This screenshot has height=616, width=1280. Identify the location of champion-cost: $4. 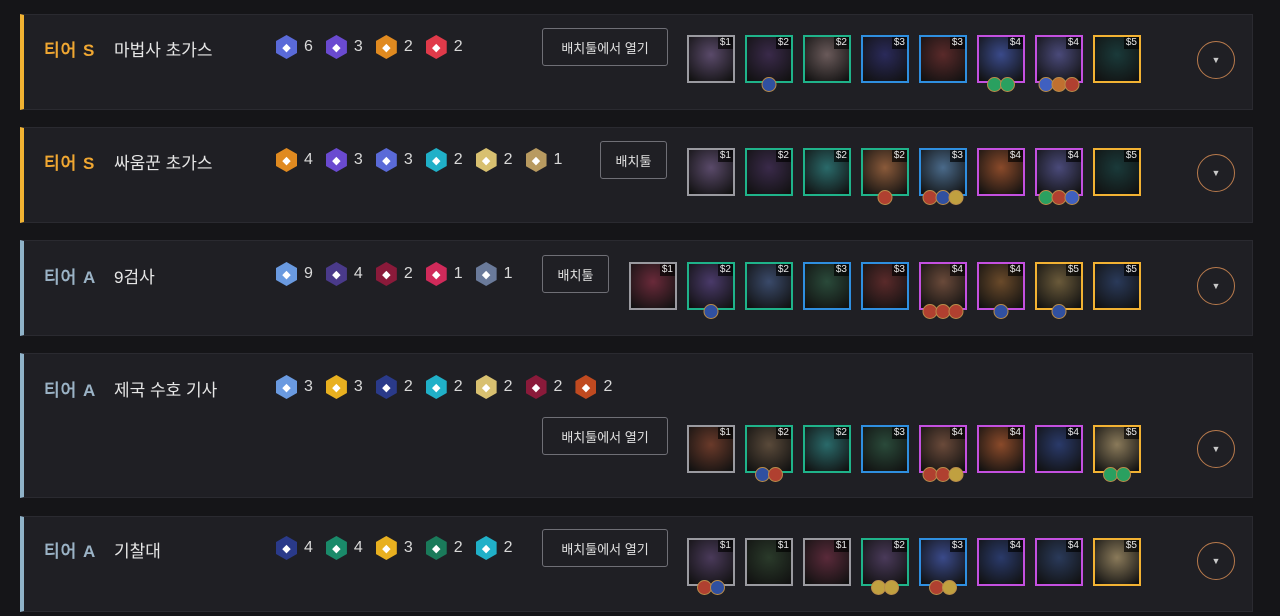
(1015, 546).